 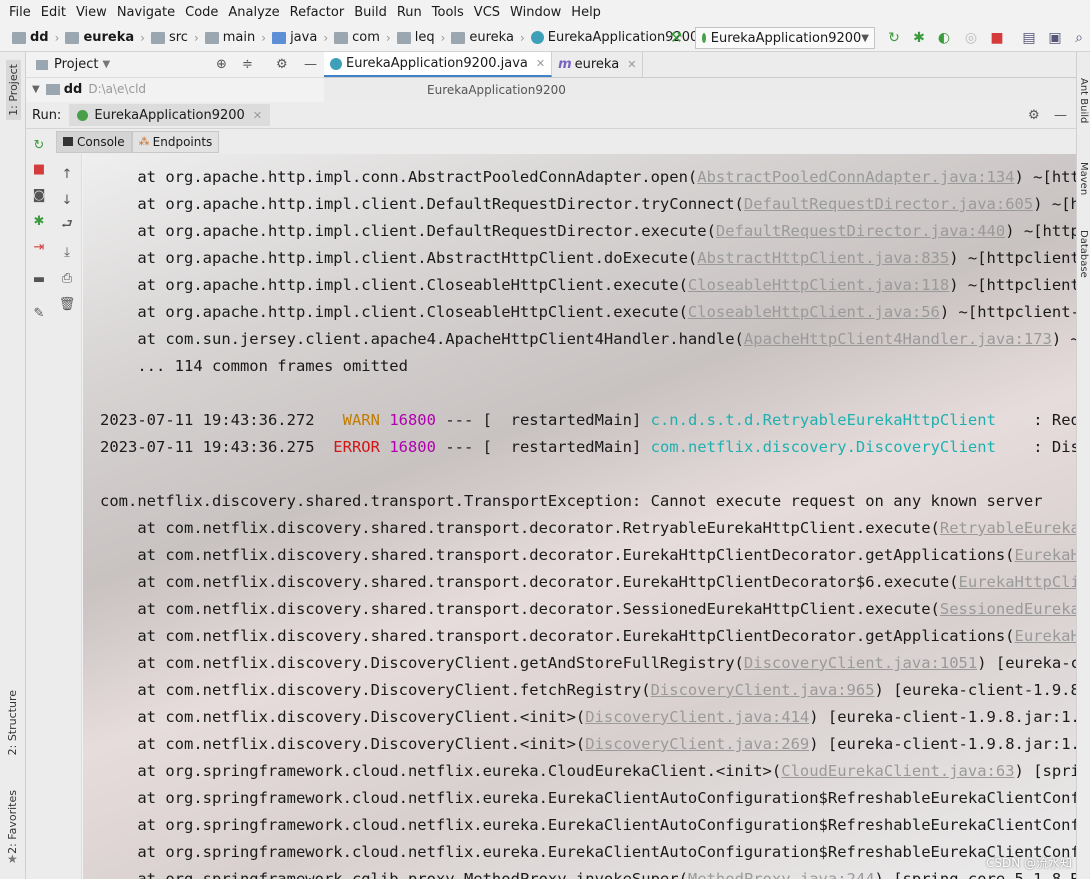 What do you see at coordinates (12, 722) in the screenshot?
I see `structure-tool-tab: 2: Structure` at bounding box center [12, 722].